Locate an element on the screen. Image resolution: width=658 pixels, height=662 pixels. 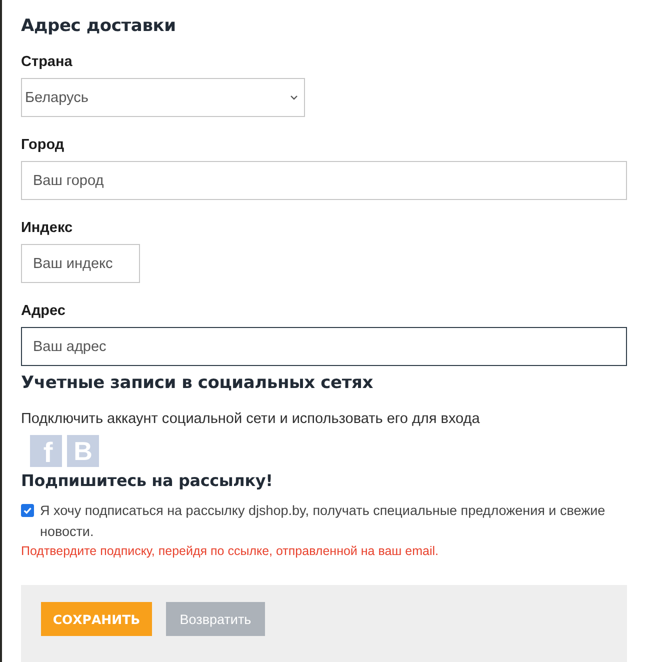
chevron-down-icon is located at coordinates (294, 97).